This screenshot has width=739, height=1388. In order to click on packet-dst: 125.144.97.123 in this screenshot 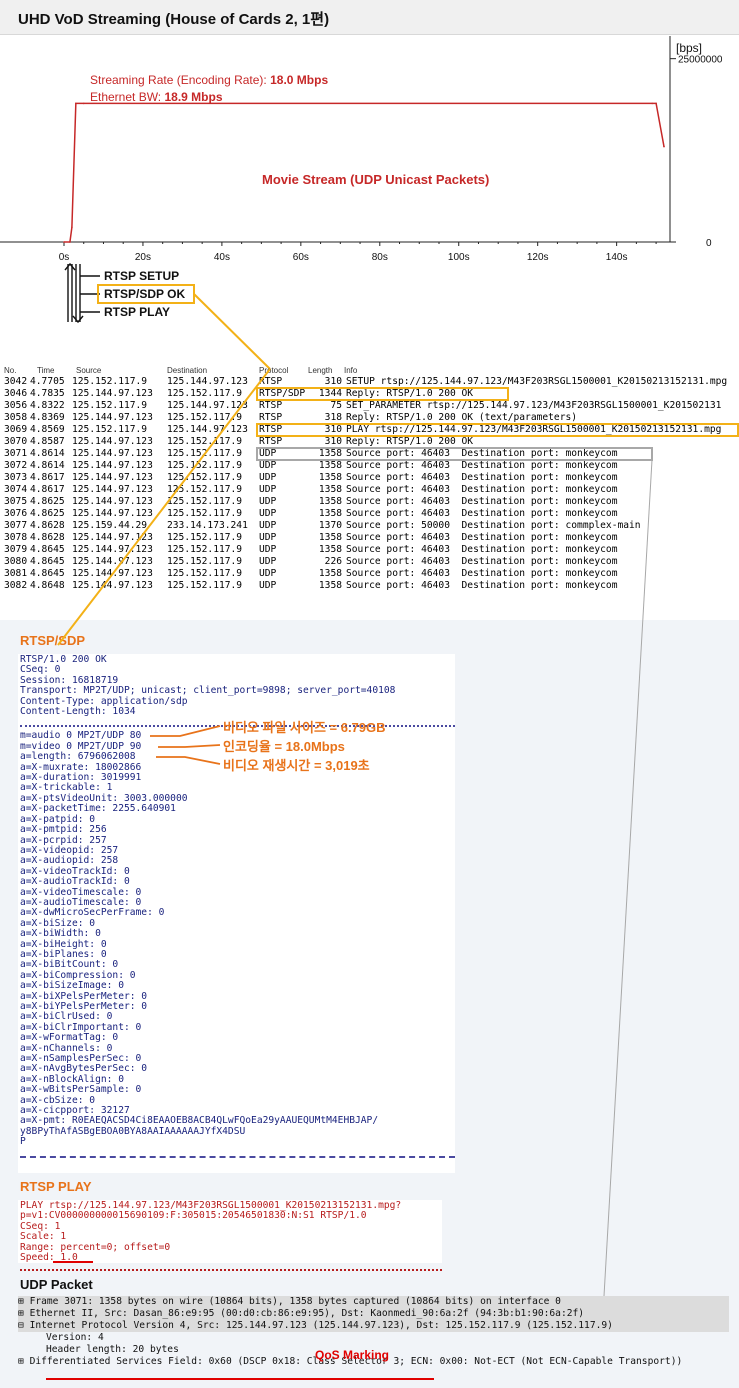, I will do `click(207, 405)`.